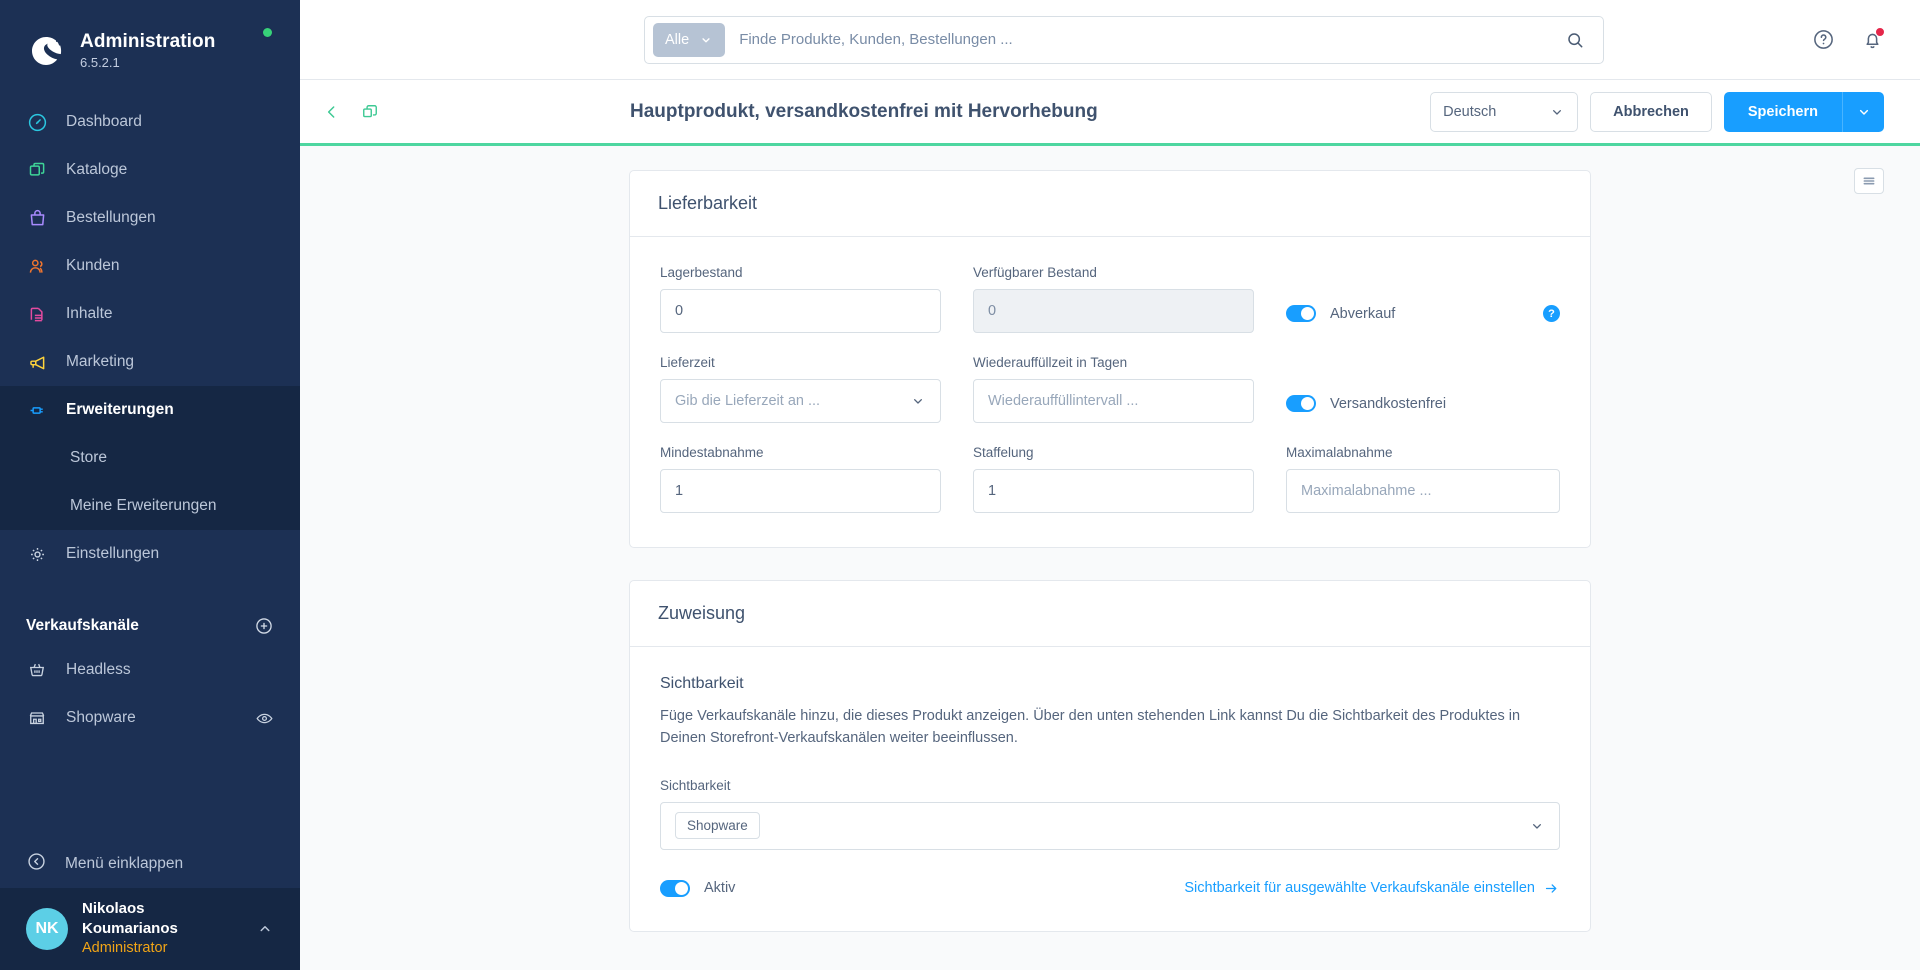  Describe the element at coordinates (717, 826) in the screenshot. I see `visibility-chip: Shopware` at that location.